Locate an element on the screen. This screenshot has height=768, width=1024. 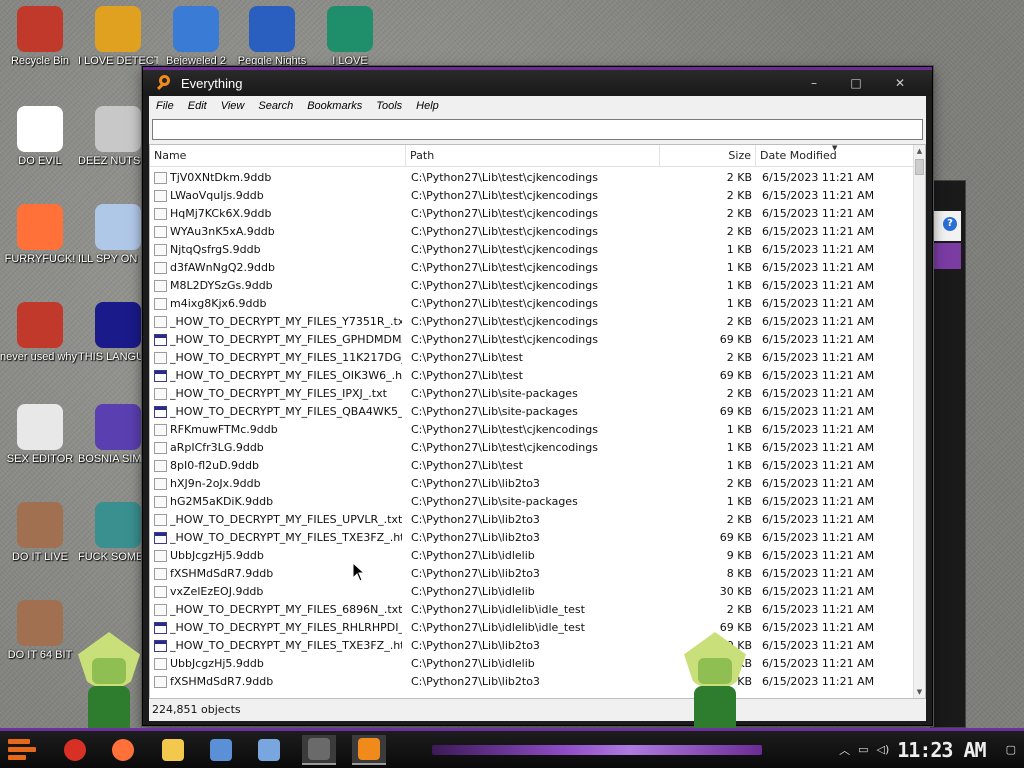
scroll-up-arrow-icon: ▲ is located at coordinates (919, 151).